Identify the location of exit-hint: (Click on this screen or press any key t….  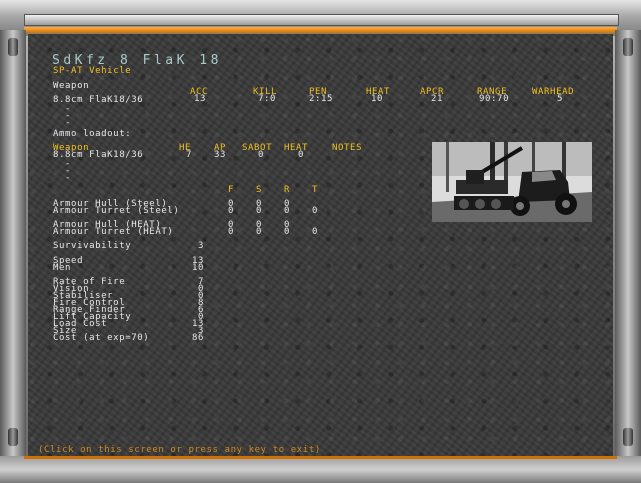
(179, 450).